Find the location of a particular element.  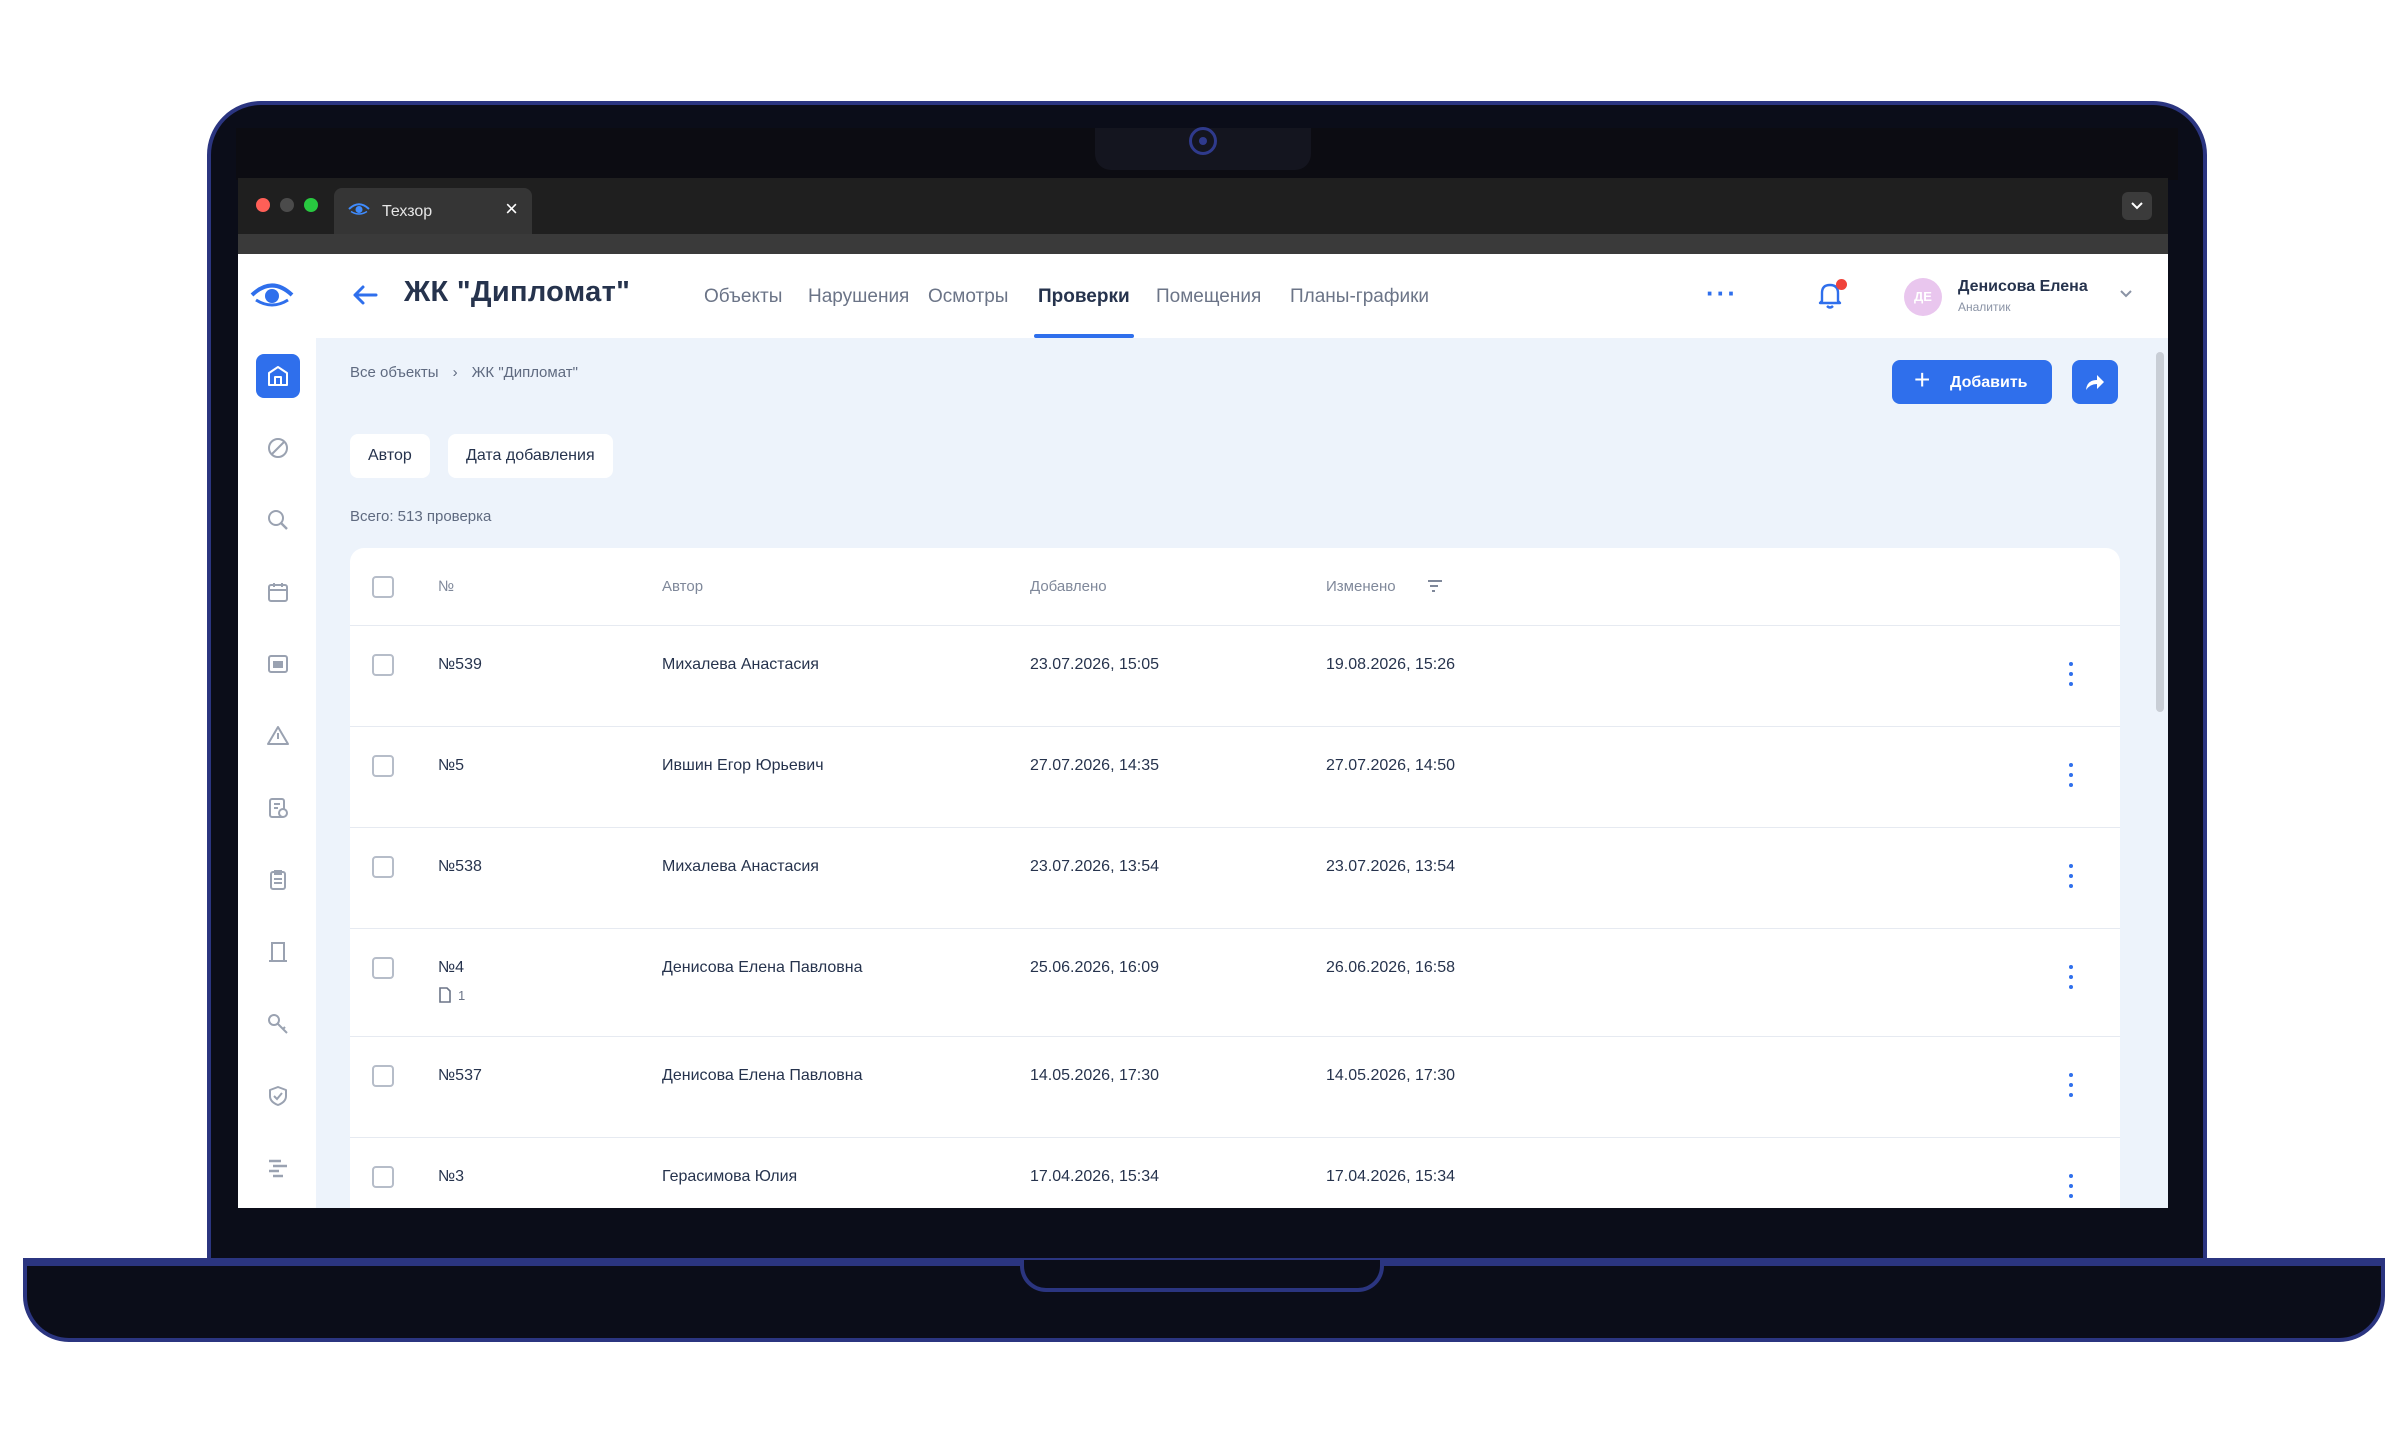

warning-icon is located at coordinates (278, 735).